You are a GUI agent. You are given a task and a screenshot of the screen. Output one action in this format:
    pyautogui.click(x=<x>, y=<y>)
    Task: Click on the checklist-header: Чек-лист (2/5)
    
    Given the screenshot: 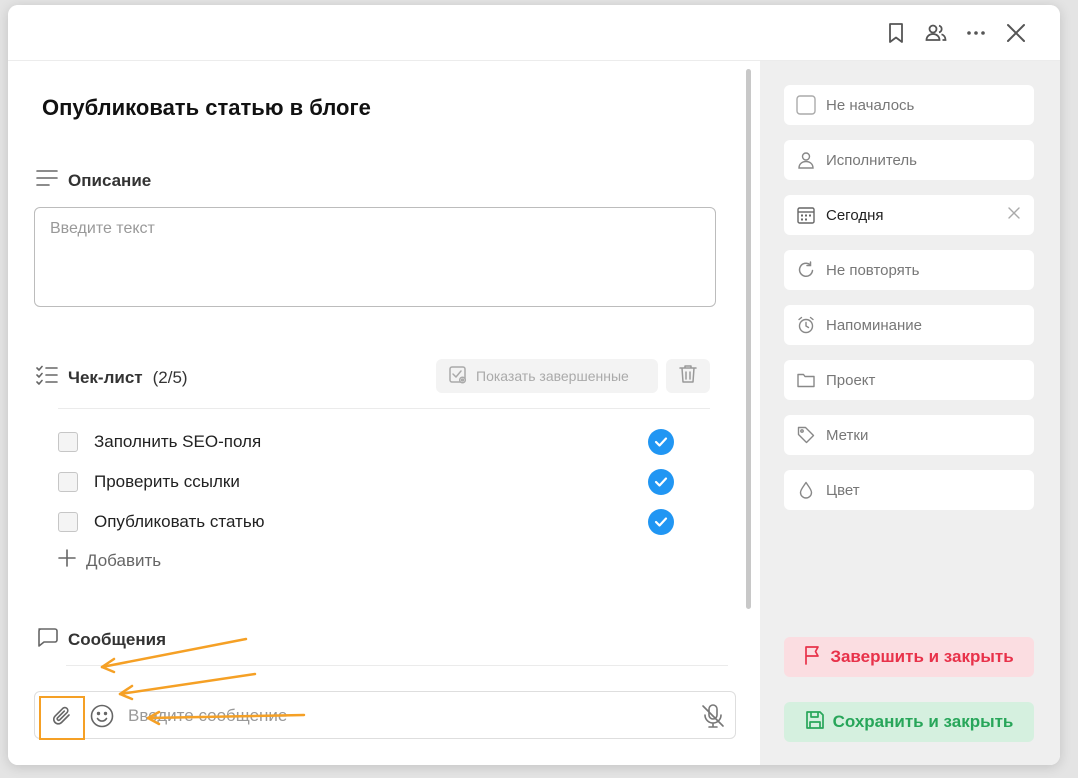 What is the action you would take?
    pyautogui.click(x=112, y=377)
    